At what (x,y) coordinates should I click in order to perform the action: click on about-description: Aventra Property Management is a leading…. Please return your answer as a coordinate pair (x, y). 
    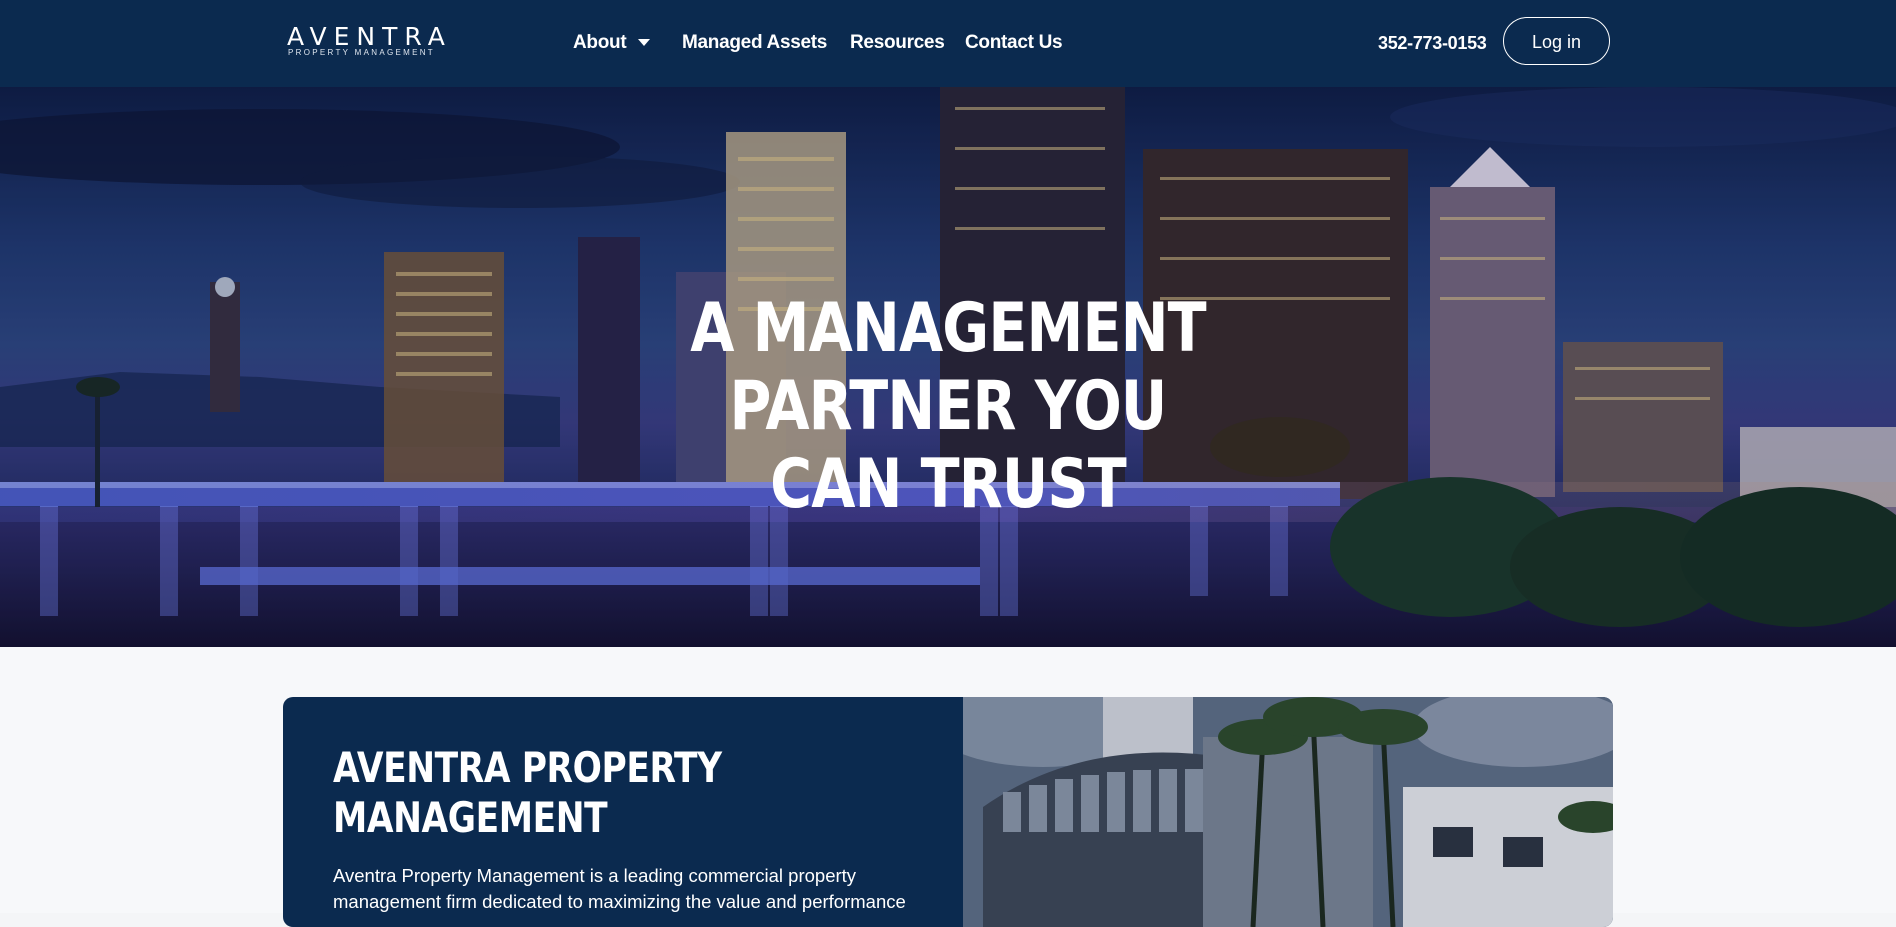
    Looking at the image, I should click on (619, 888).